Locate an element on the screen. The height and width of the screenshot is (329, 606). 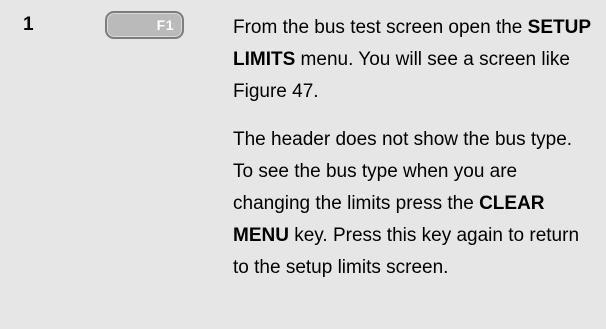
f1-key-label: F1 is located at coordinates (165, 25).